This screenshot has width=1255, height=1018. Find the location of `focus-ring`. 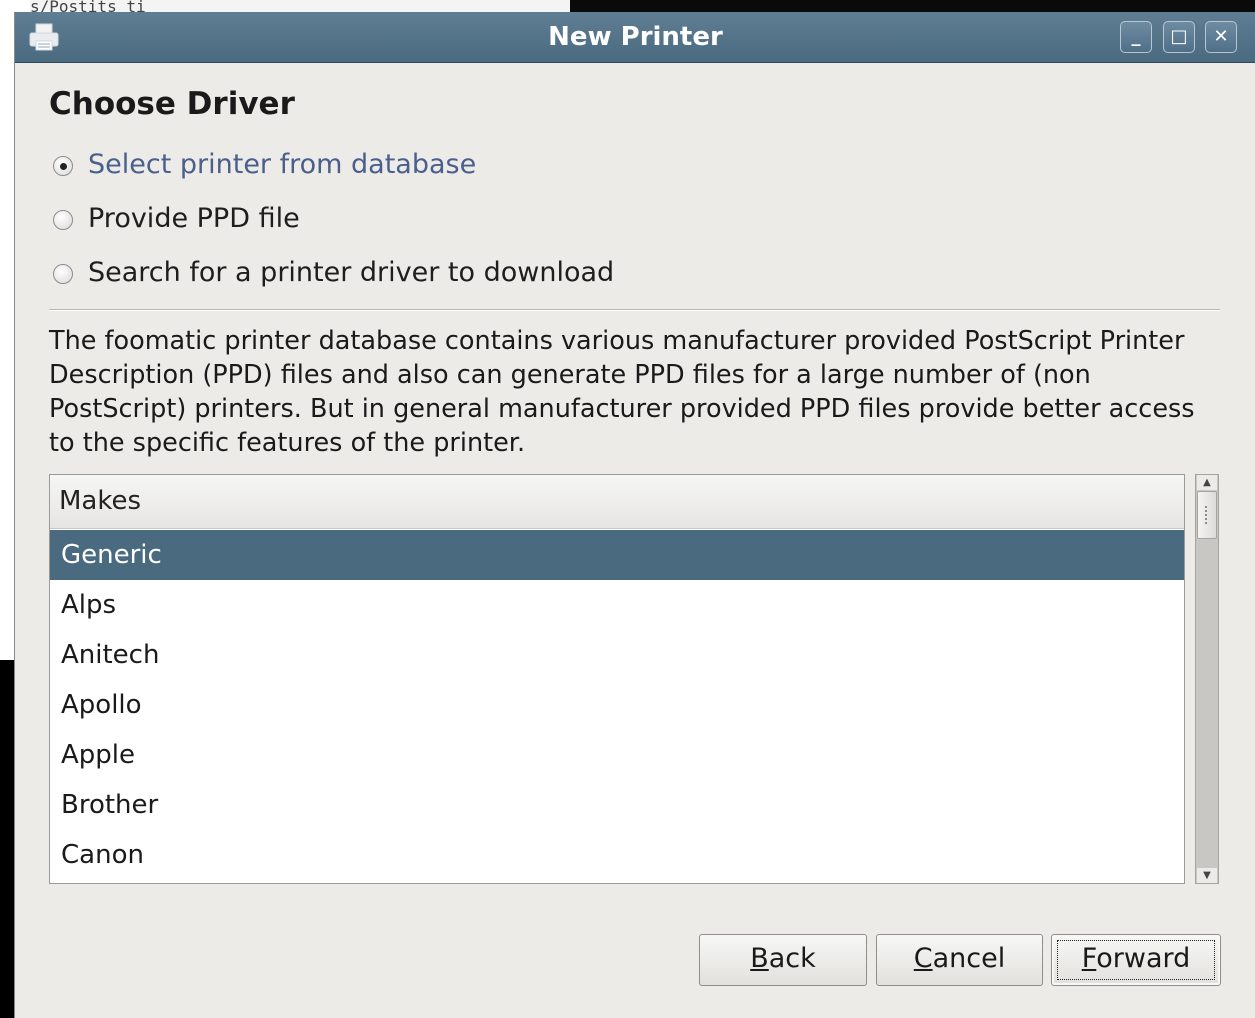

focus-ring is located at coordinates (1136, 960).